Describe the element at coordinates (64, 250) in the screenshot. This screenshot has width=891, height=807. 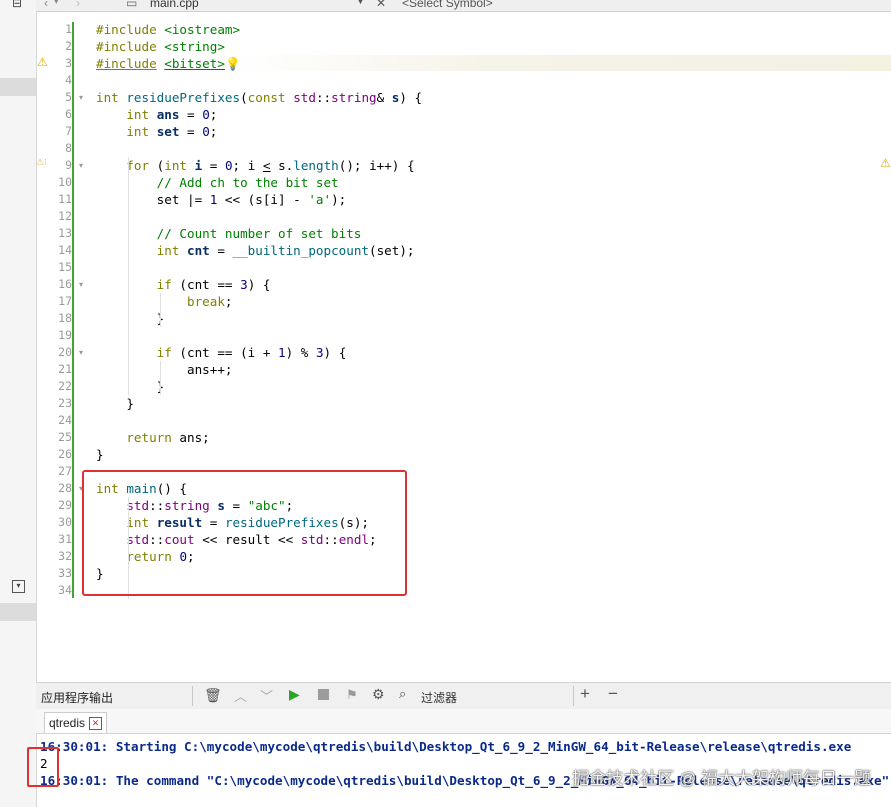
I see `line-number: 14` at that location.